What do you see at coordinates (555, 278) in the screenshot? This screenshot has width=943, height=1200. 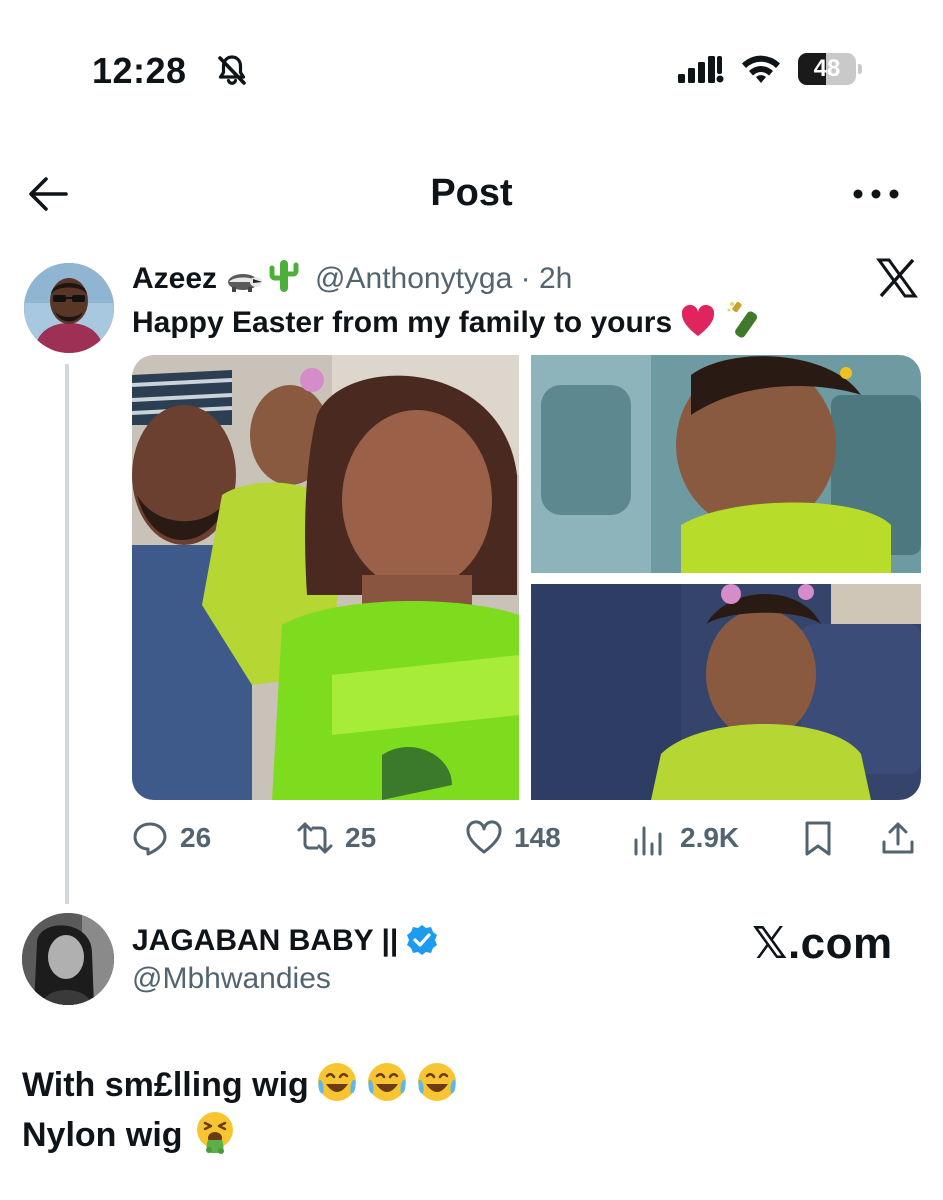 I see `post-time: 2h` at bounding box center [555, 278].